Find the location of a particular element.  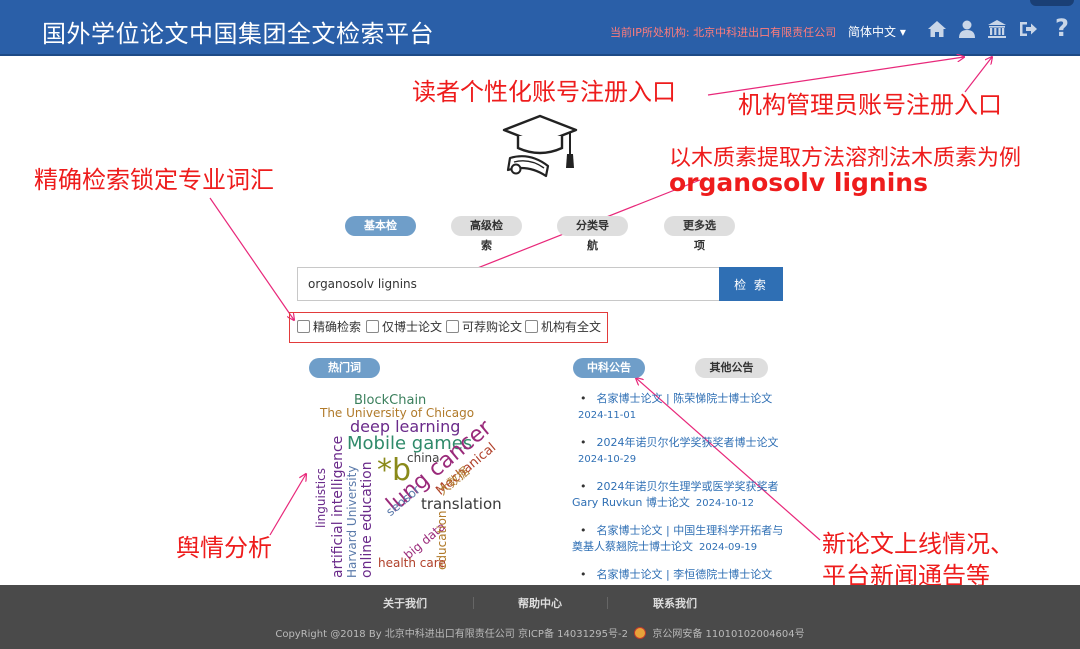

footer-link-about: 关于我们 is located at coordinates (405, 603).